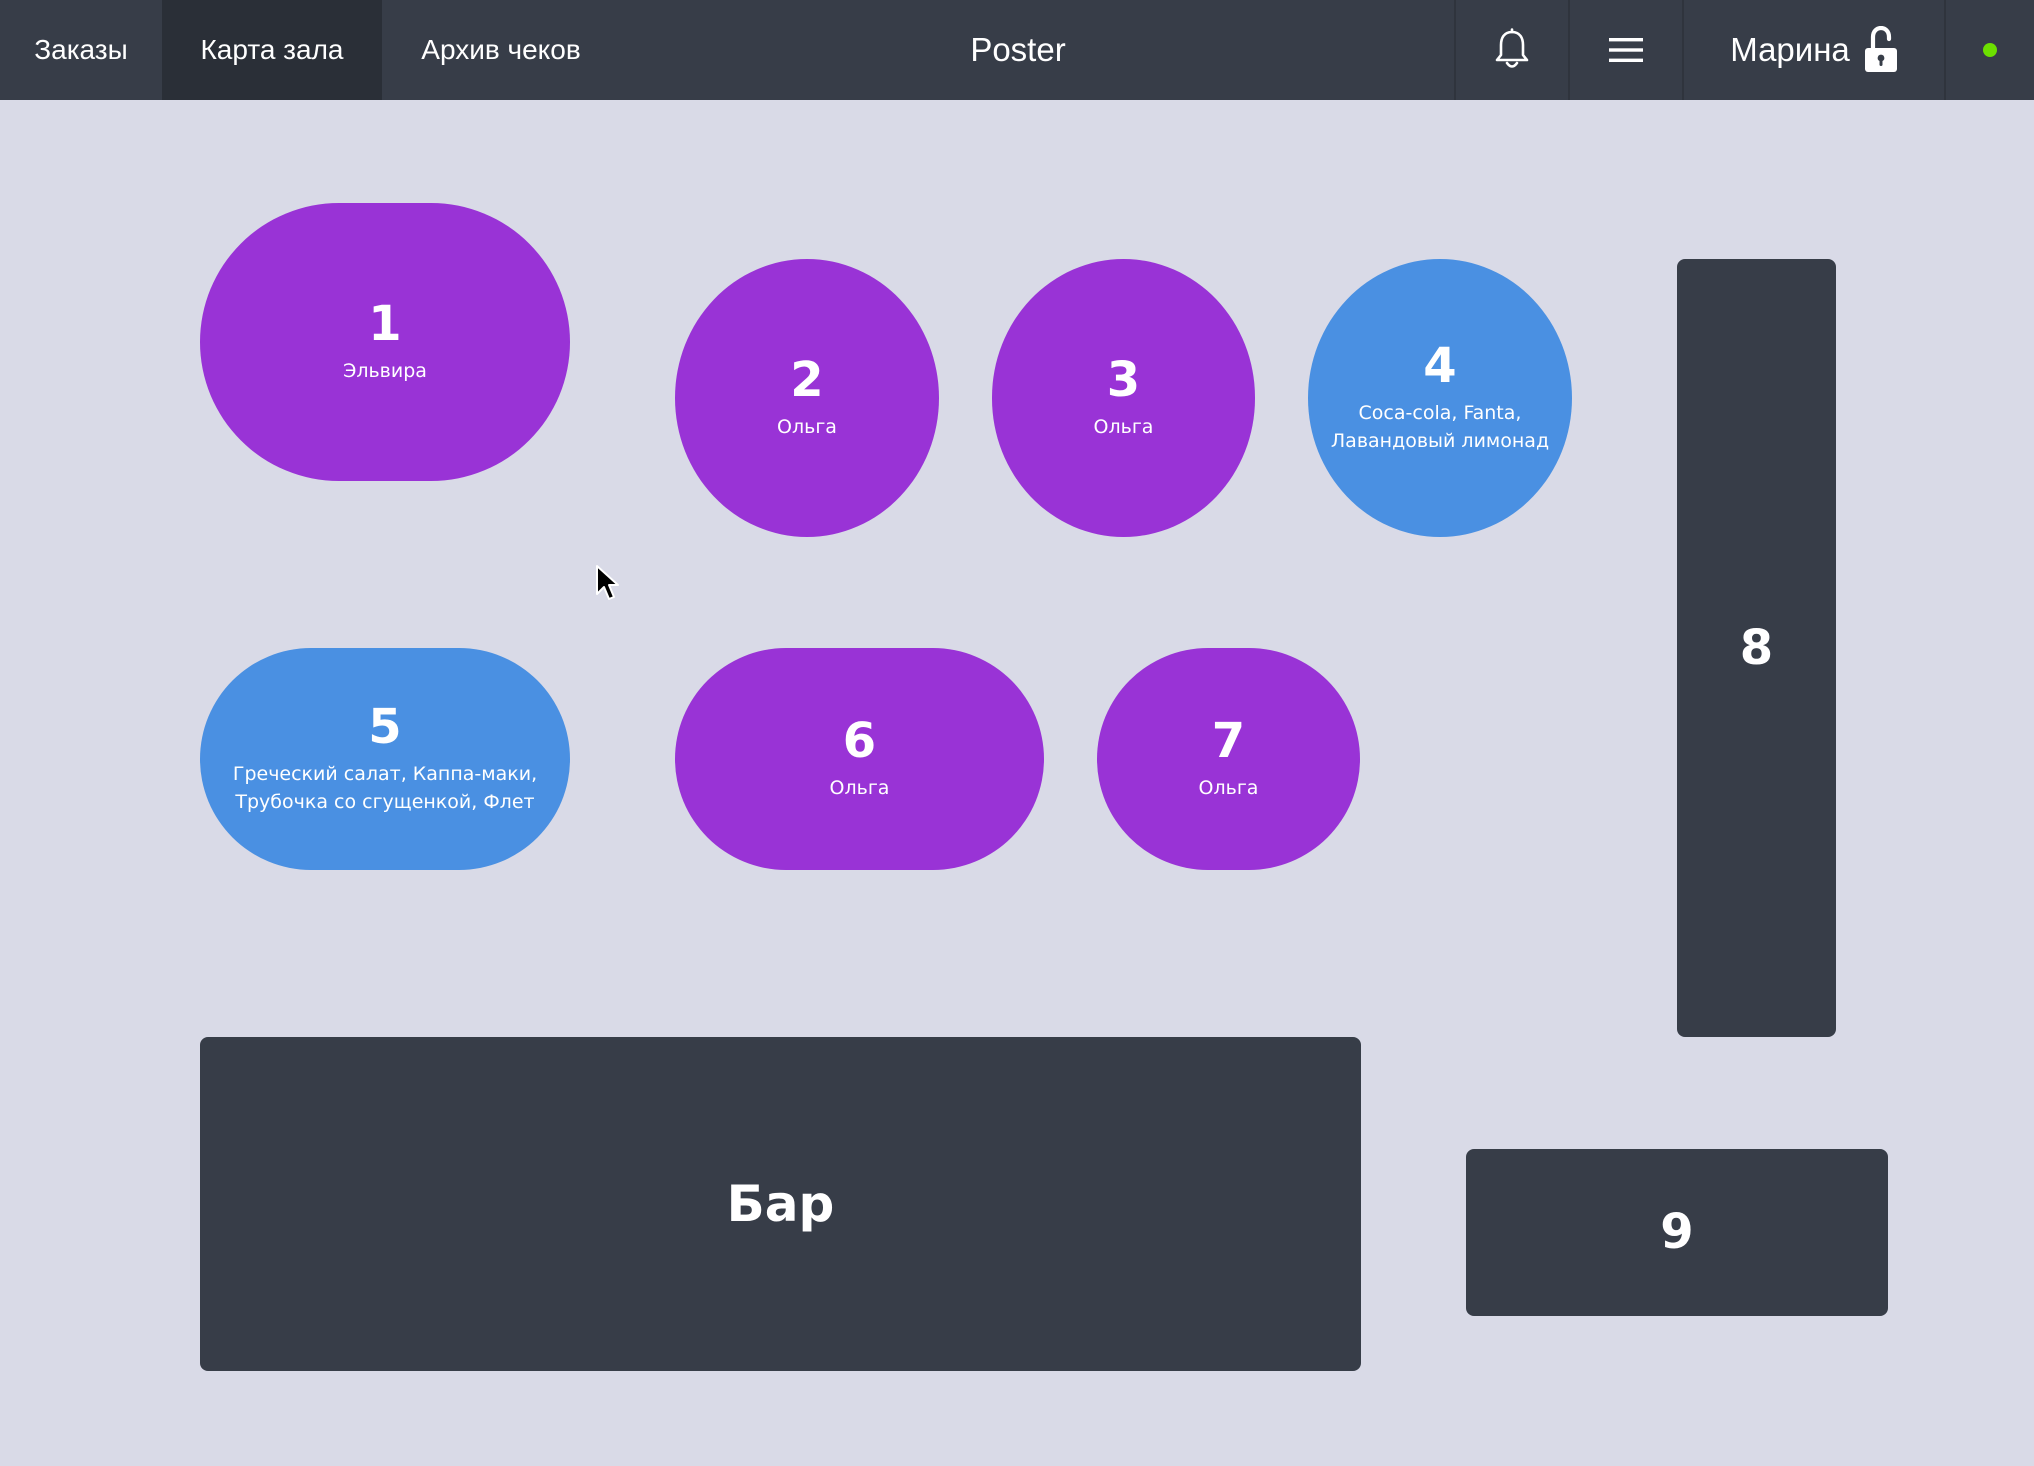 Image resolution: width=2034 pixels, height=1466 pixels. Describe the element at coordinates (807, 379) in the screenshot. I see `table-number: 2` at that location.